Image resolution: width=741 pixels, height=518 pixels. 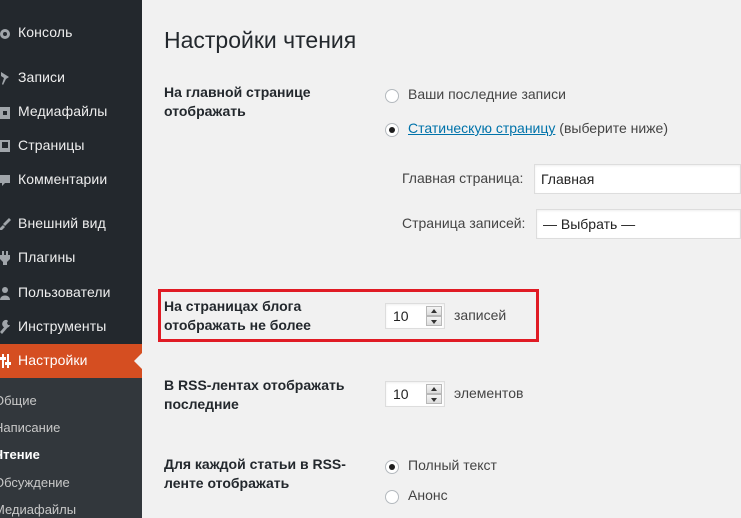 What do you see at coordinates (5, 34) in the screenshot?
I see `gauge-icon` at bounding box center [5, 34].